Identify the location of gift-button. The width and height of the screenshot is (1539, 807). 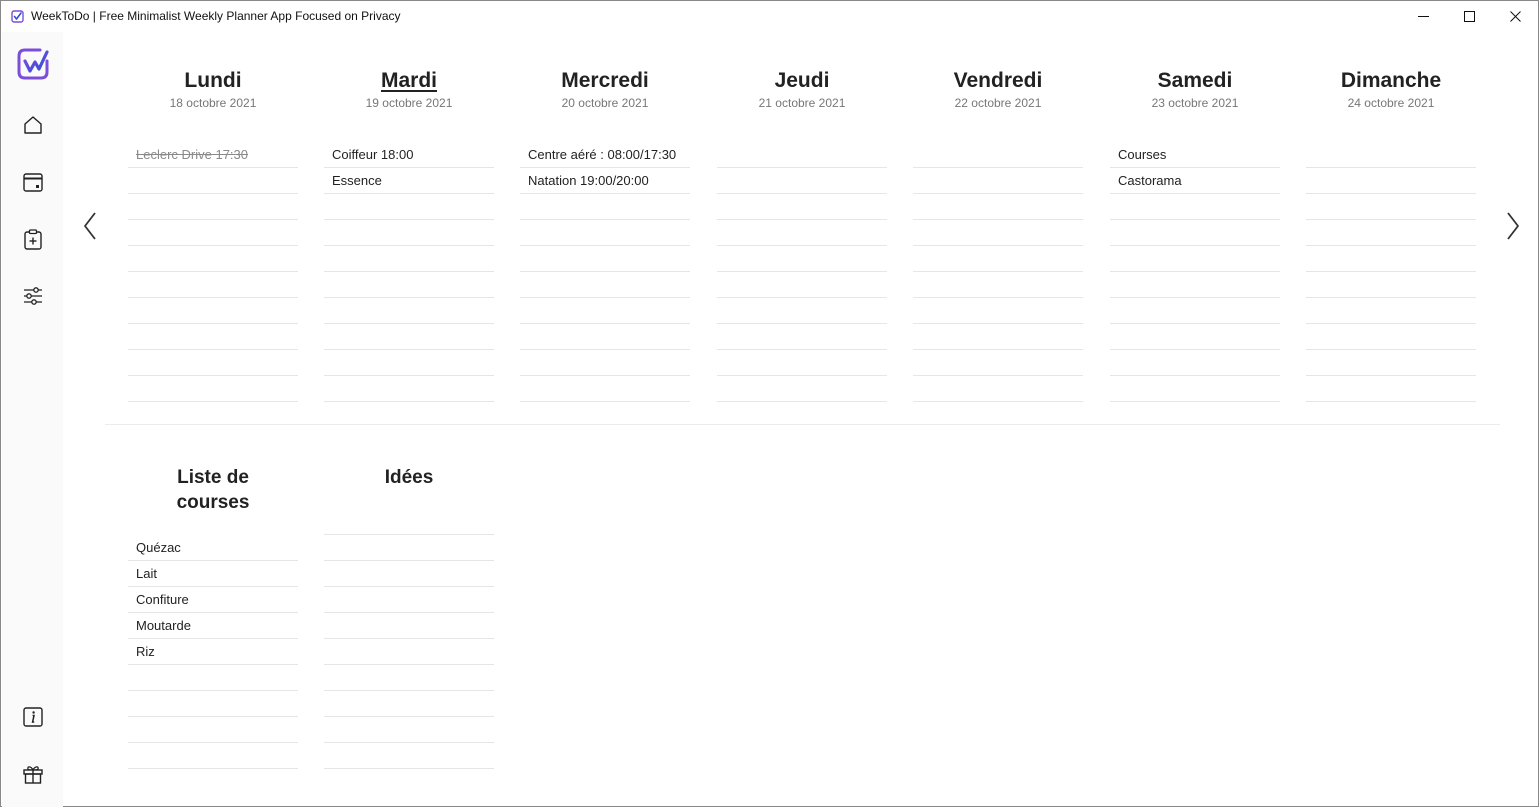
(33, 774).